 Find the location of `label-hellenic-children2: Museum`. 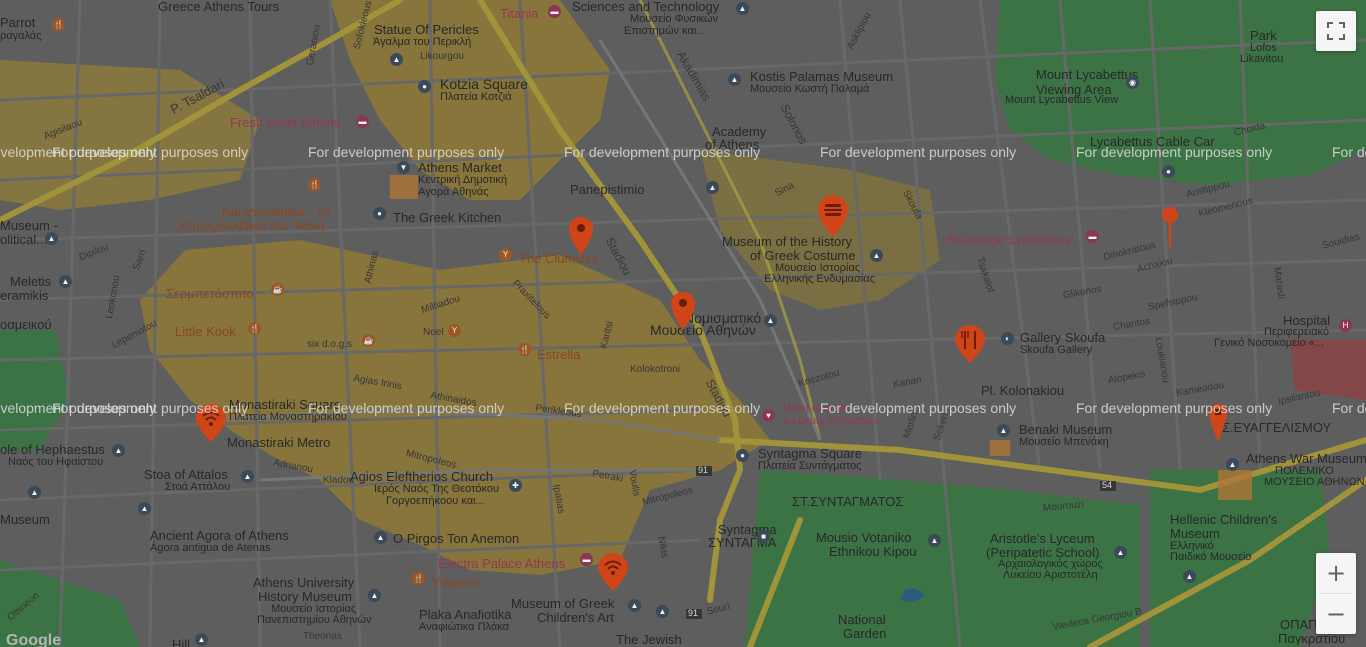

label-hellenic-children2: Museum is located at coordinates (1195, 533).